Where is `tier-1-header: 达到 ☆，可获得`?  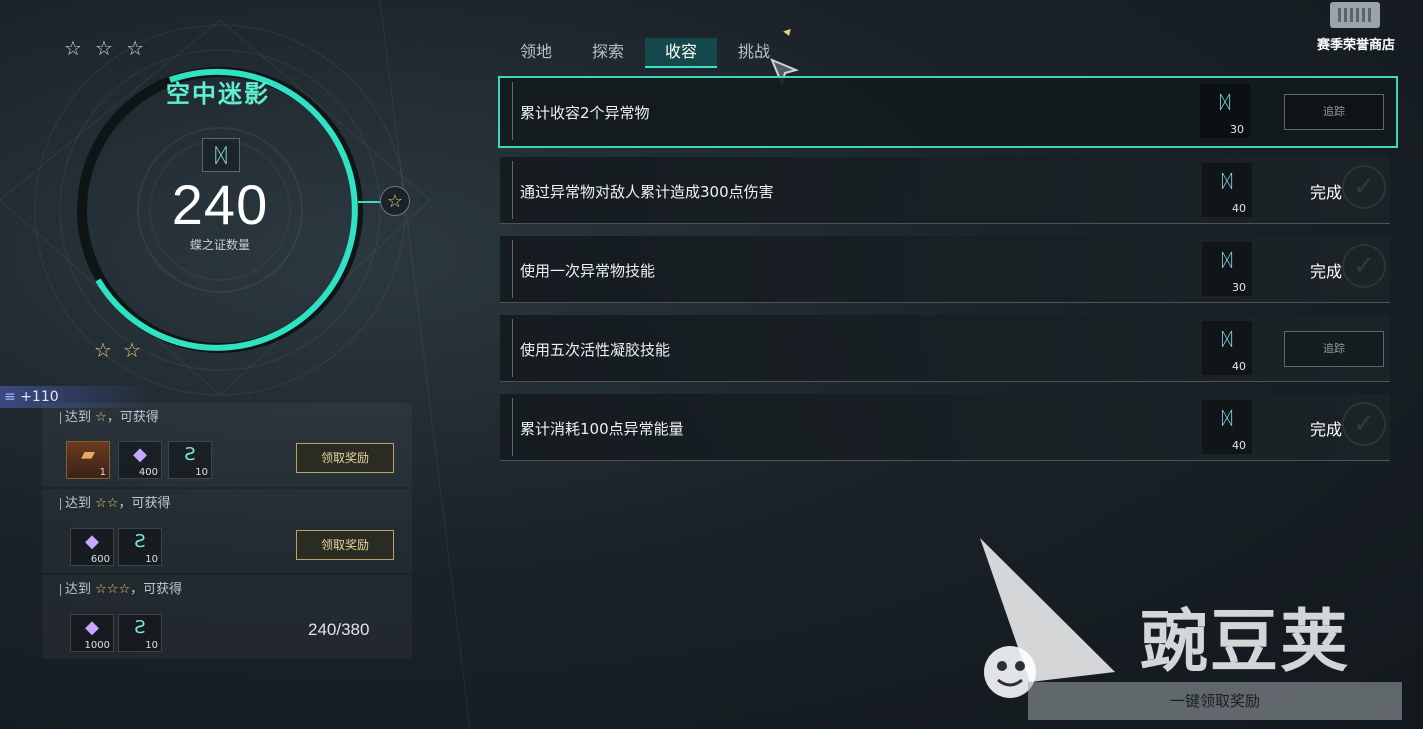 tier-1-header: 达到 ☆，可获得 is located at coordinates (109, 415).